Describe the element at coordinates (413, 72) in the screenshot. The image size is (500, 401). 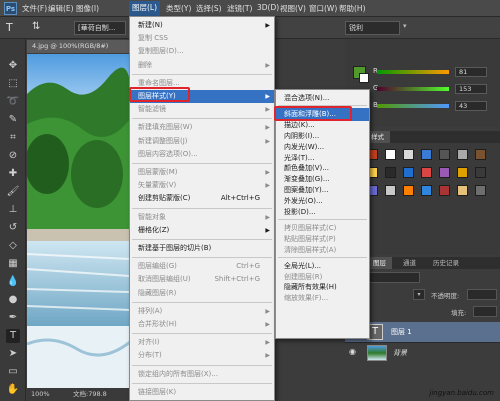
I see `red-slider` at that location.